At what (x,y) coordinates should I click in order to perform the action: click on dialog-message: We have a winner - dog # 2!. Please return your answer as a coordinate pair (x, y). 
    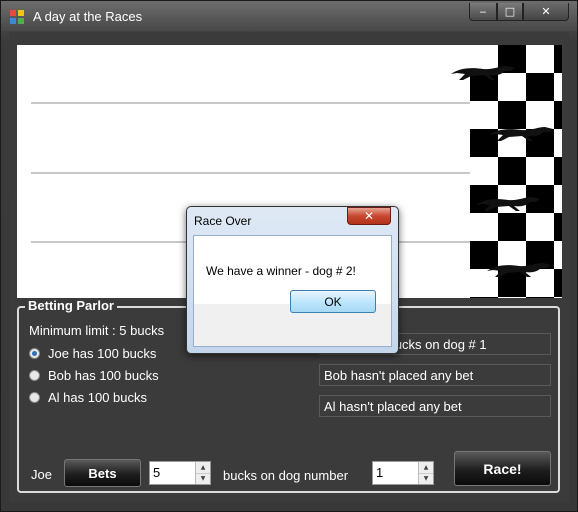
    Looking at the image, I should click on (281, 271).